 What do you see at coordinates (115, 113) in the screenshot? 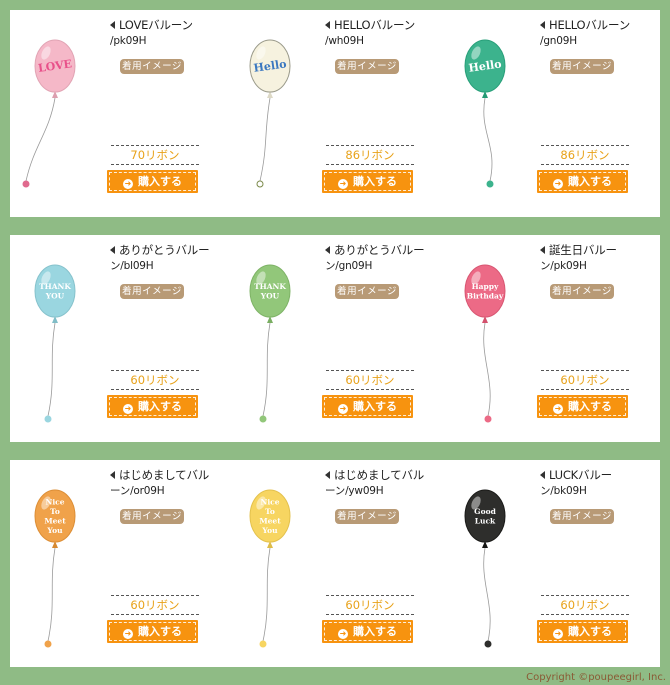
I see `product-item: LOVE LOVEバルーン/pk09H 着用イメージ 70リボン ➜ 購入する` at bounding box center [115, 113].